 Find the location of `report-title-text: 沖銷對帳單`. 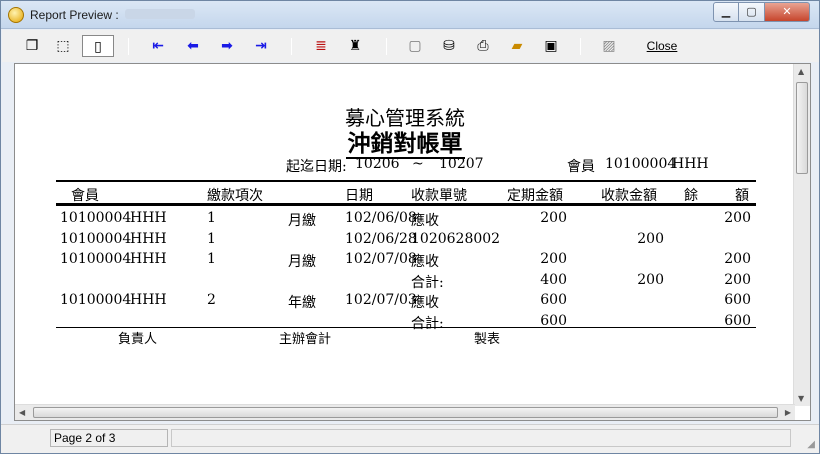

report-title-text: 沖銷對帳單 is located at coordinates (405, 144).